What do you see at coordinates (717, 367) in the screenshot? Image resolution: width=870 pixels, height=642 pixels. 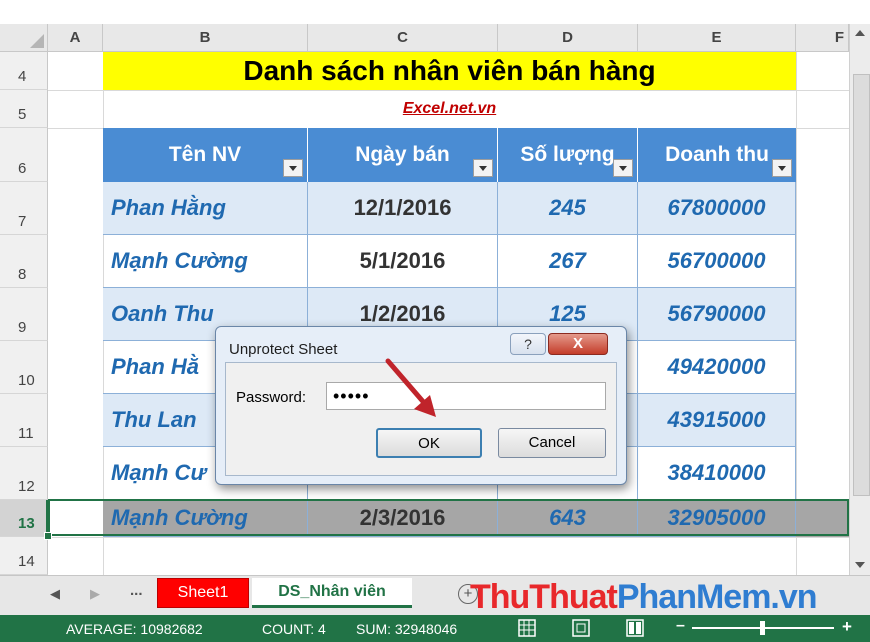 I see `cell-rev: 49420000` at bounding box center [717, 367].